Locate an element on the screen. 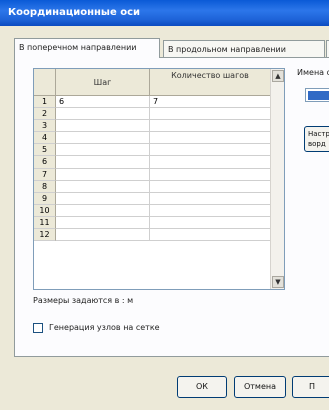 Image resolution: width=329 pixels, height=410 pixels. scroll-up-icon: ▲ is located at coordinates (278, 76).